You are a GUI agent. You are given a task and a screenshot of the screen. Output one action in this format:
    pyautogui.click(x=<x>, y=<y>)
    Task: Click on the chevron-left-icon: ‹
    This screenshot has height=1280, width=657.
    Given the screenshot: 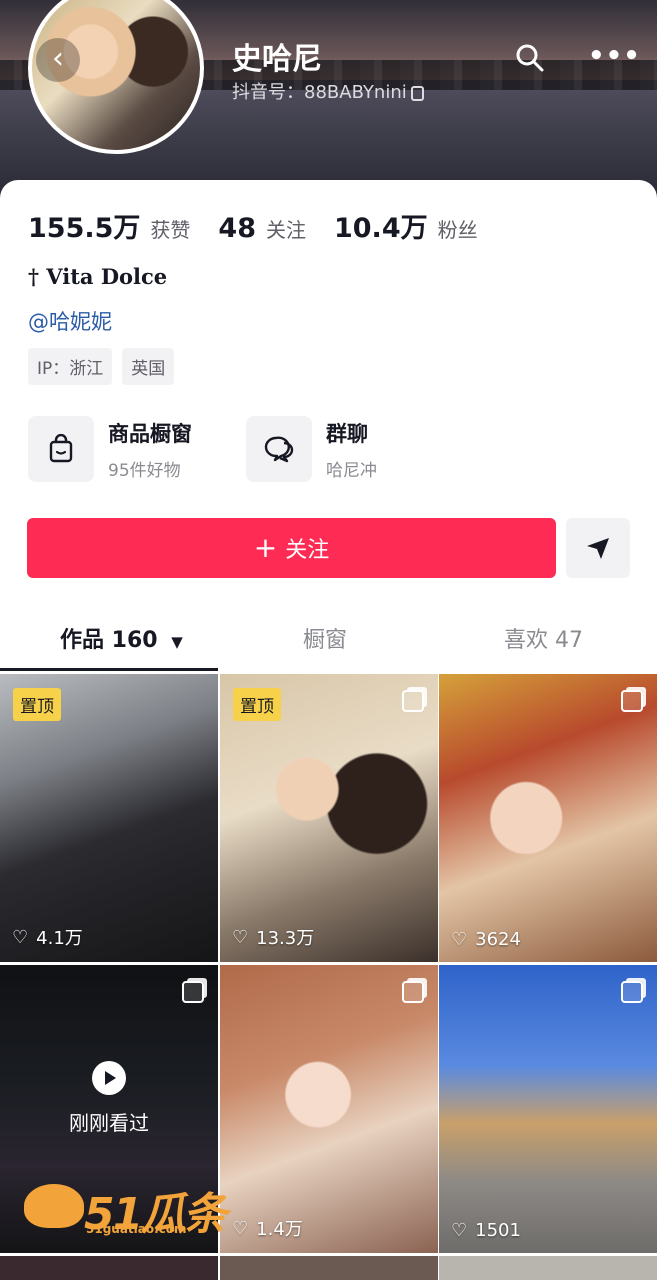 What is the action you would take?
    pyautogui.click(x=58, y=58)
    